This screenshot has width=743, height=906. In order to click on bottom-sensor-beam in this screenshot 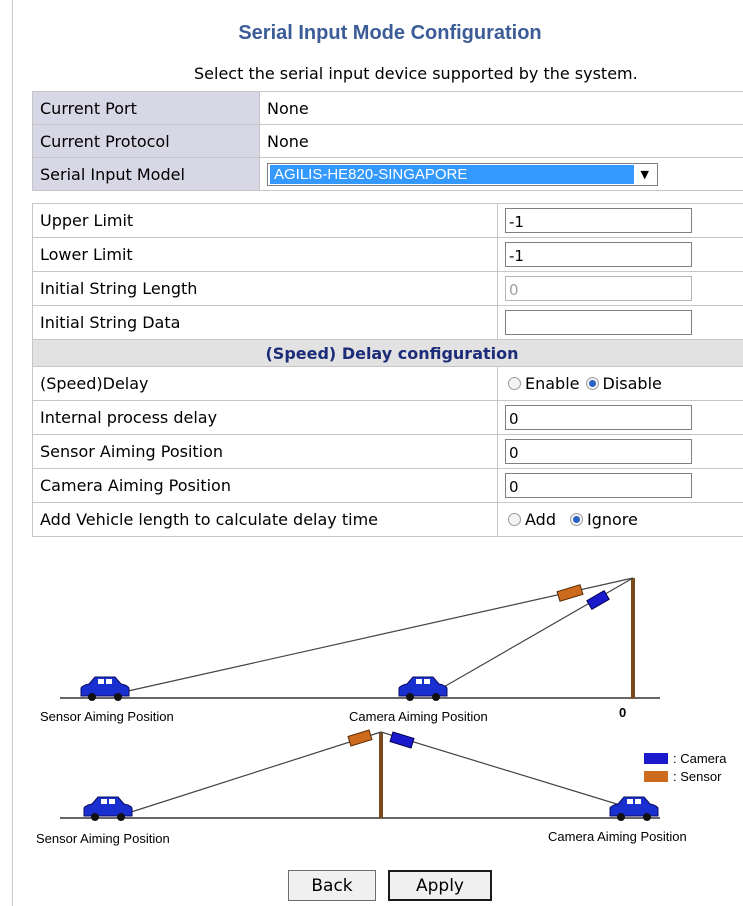, I will do `click(254, 772)`.